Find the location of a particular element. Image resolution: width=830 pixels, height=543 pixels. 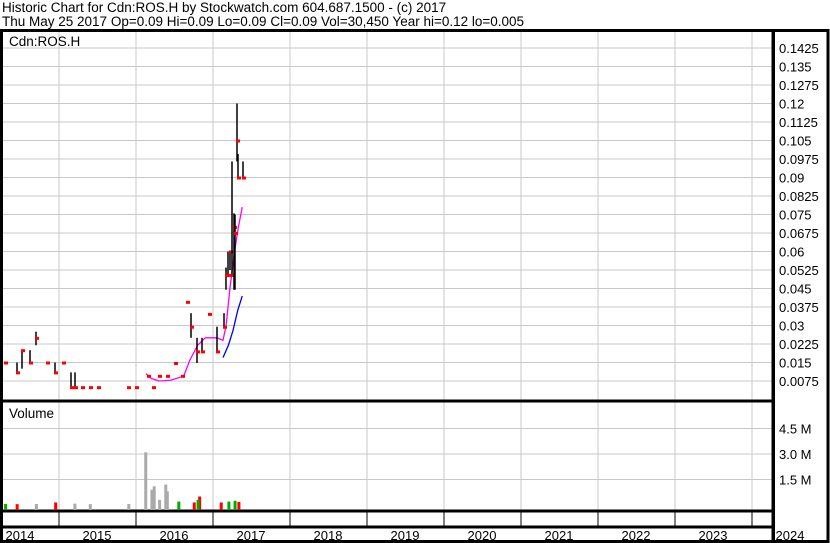

price-tick-label: 0.075 is located at coordinates (795, 215).